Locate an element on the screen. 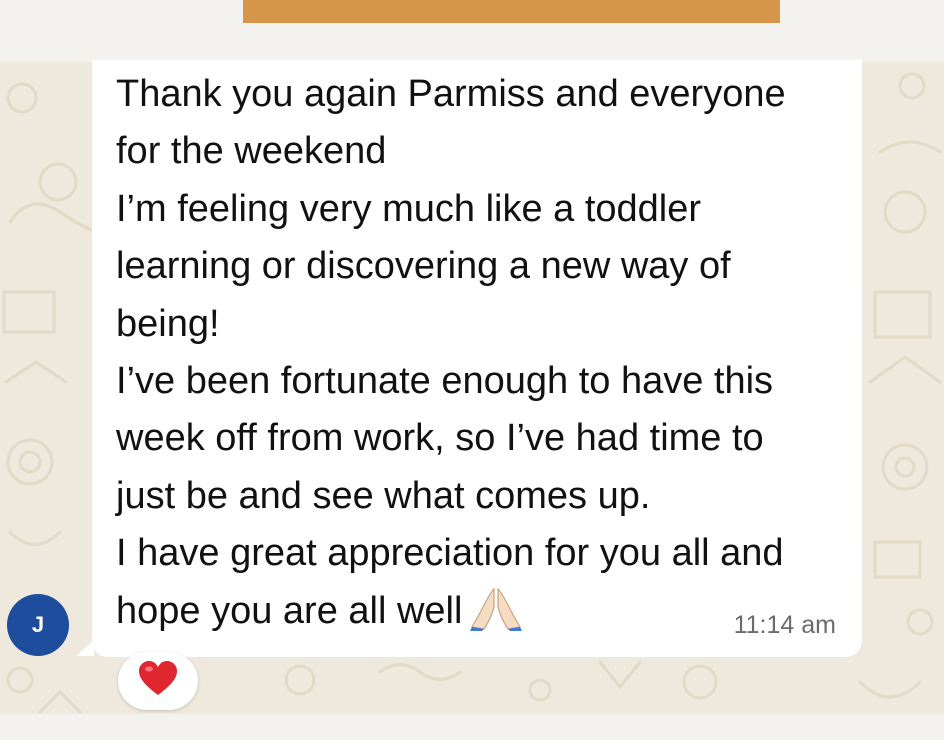  message-line: I’ve been fortunate enough to have this is located at coordinates (445, 381).